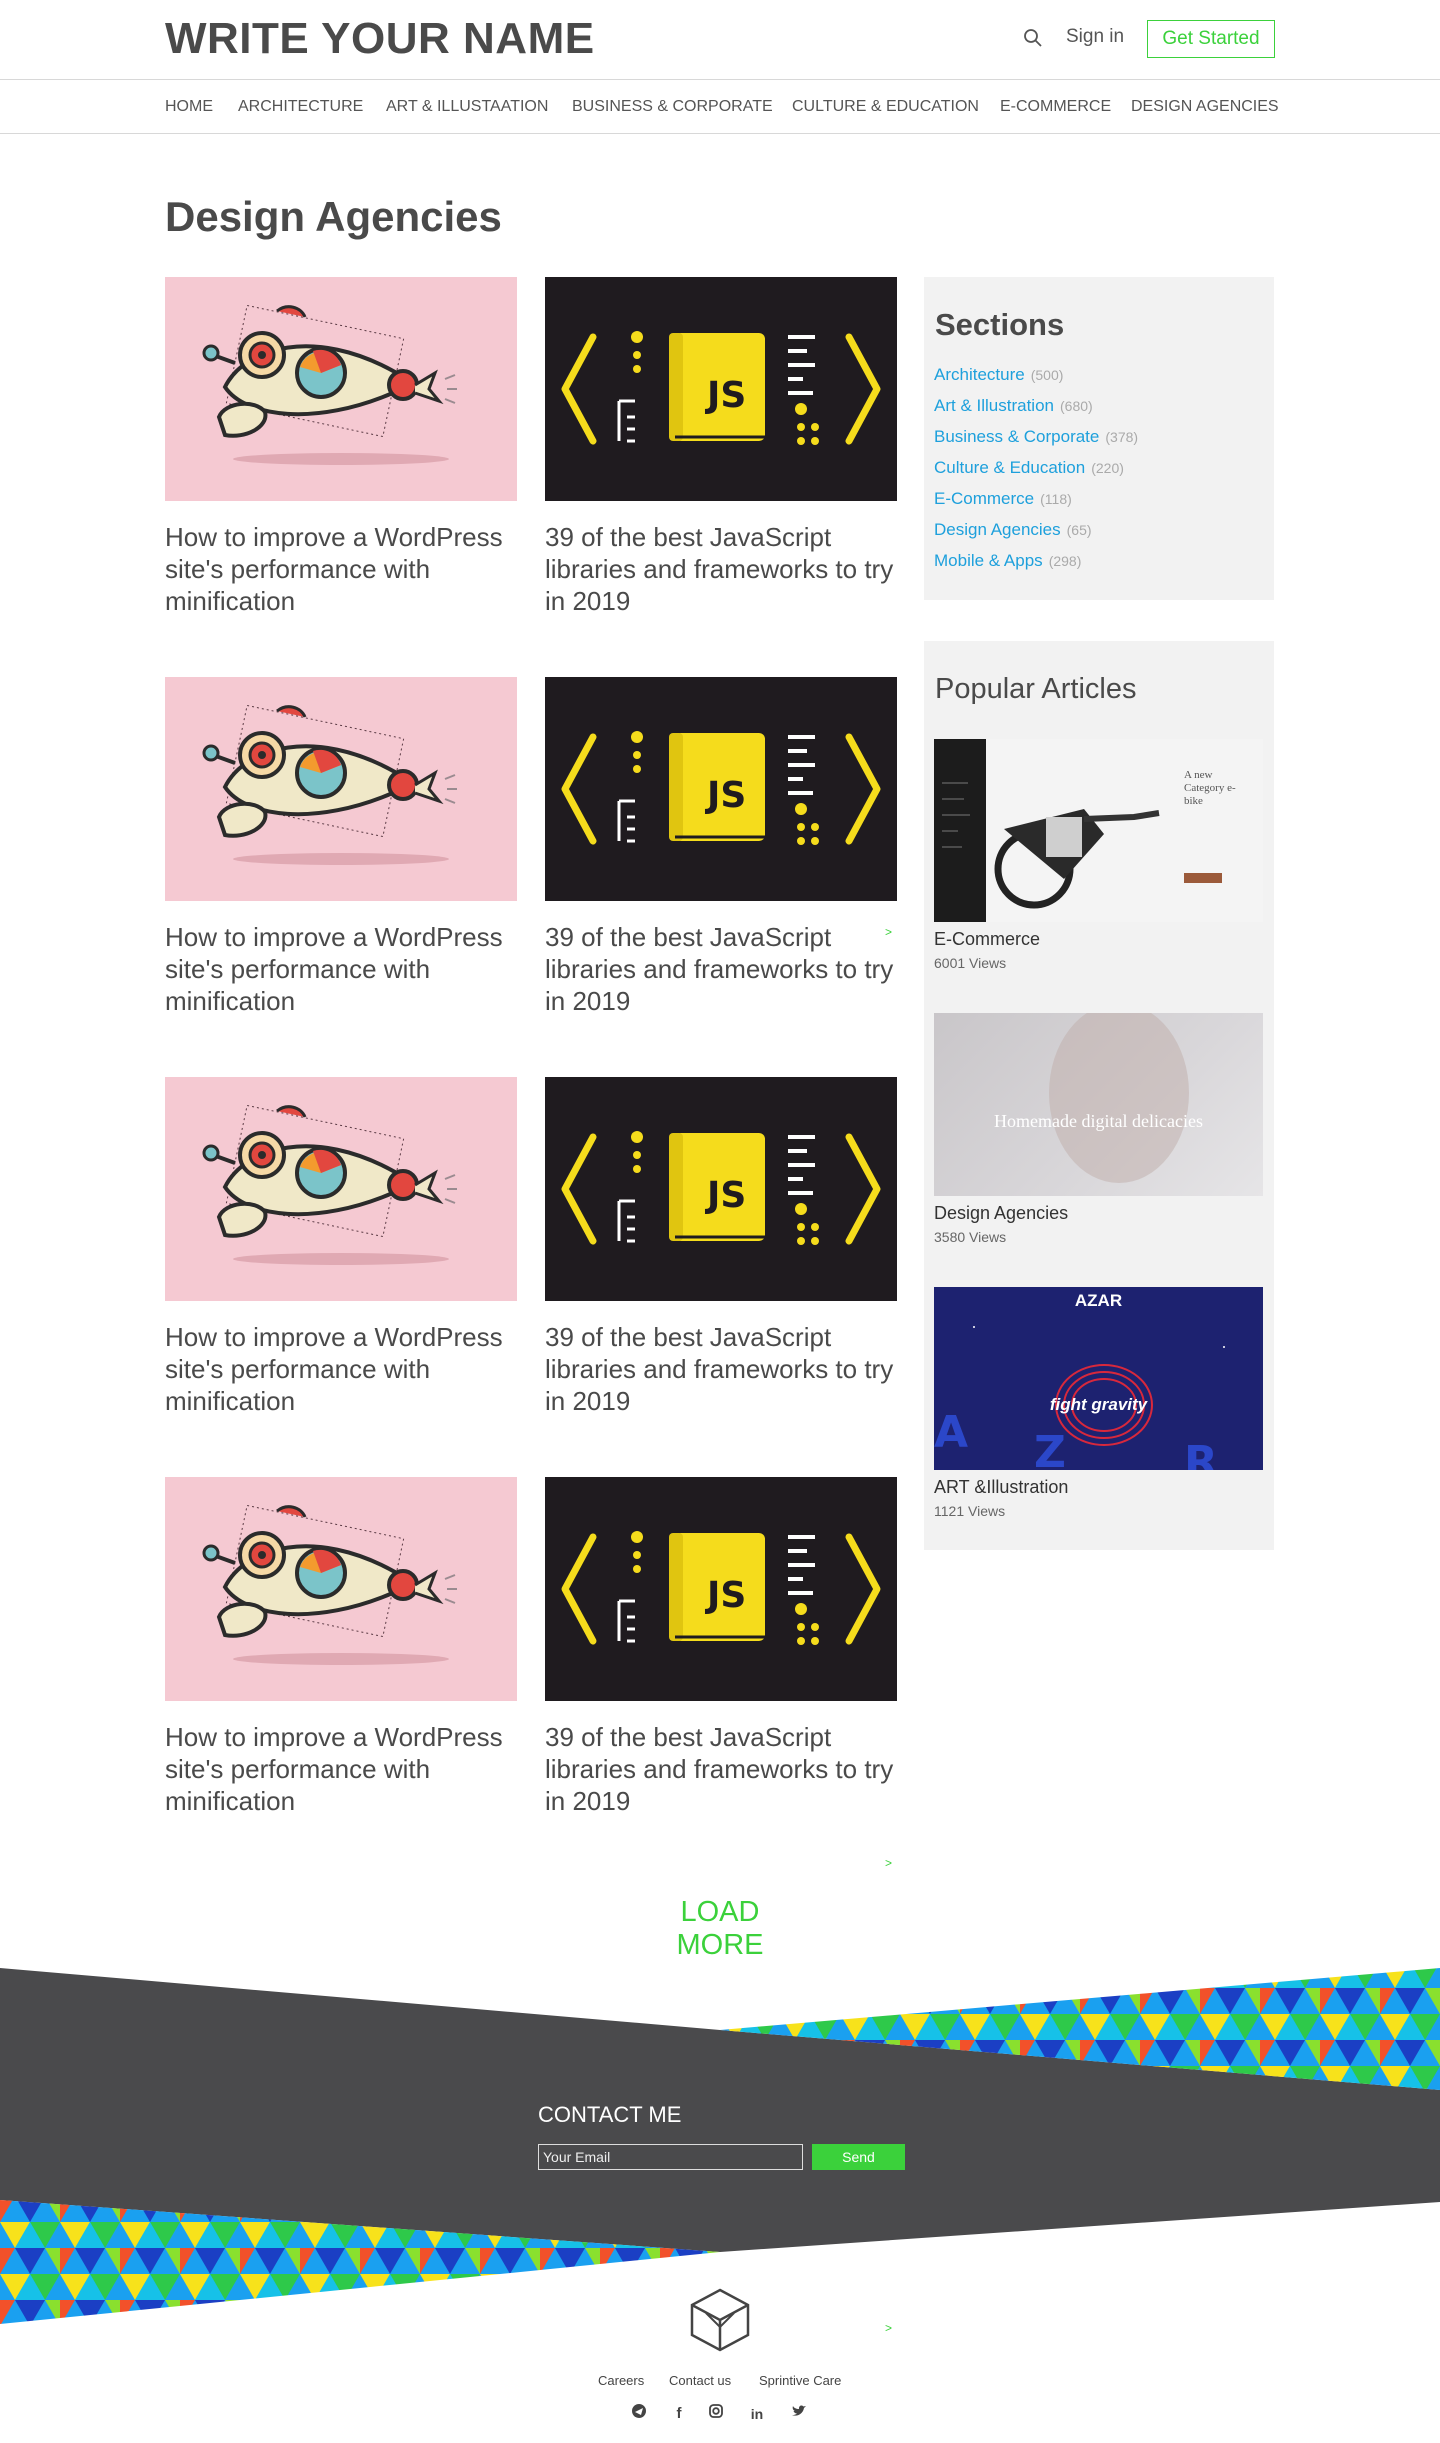  I want to click on section-link-culture-education: Culture & Education (220), so click(1029, 468).